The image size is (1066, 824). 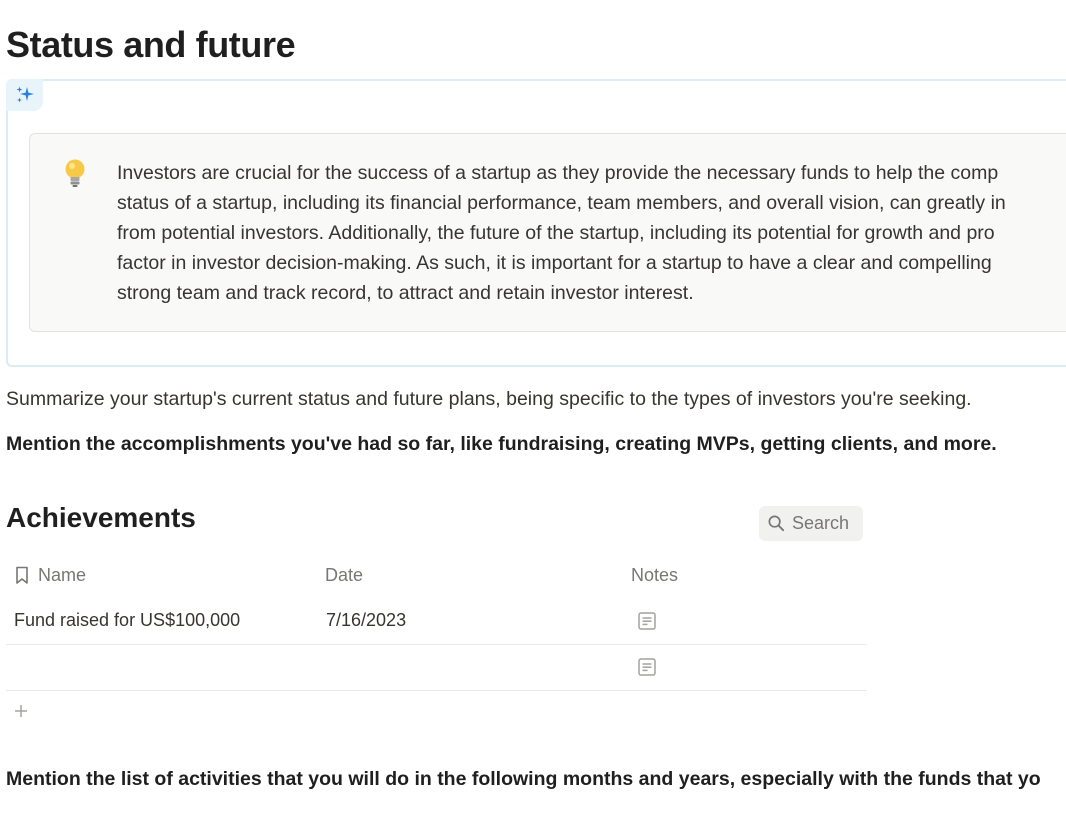 I want to click on column-header-notes: Notes, so click(x=654, y=575).